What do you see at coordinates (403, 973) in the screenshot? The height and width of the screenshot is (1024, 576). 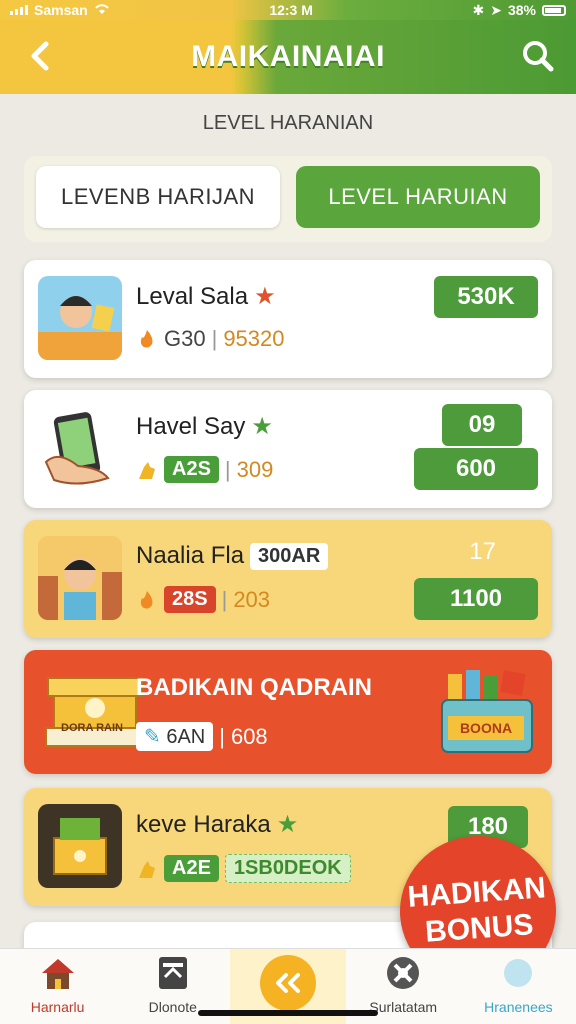 I see `settings-icon` at bounding box center [403, 973].